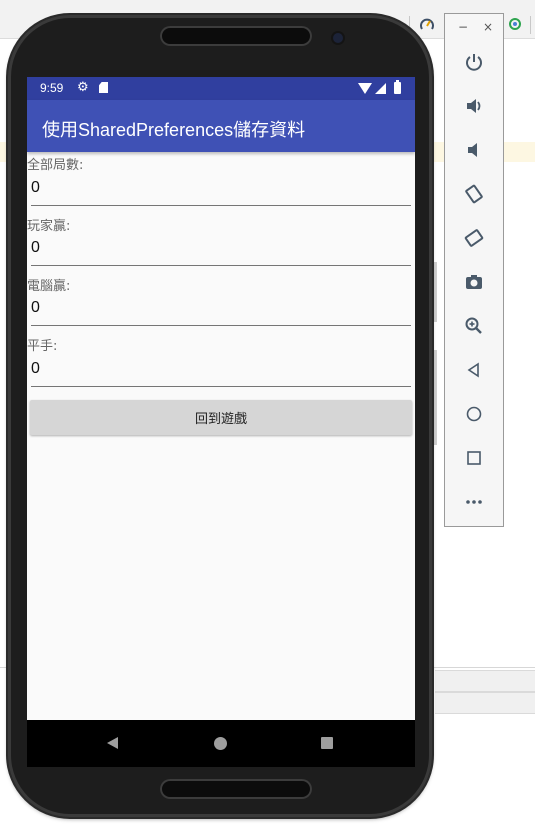 The height and width of the screenshot is (835, 535). Describe the element at coordinates (397, 87) in the screenshot. I see `battery-icon` at that location.